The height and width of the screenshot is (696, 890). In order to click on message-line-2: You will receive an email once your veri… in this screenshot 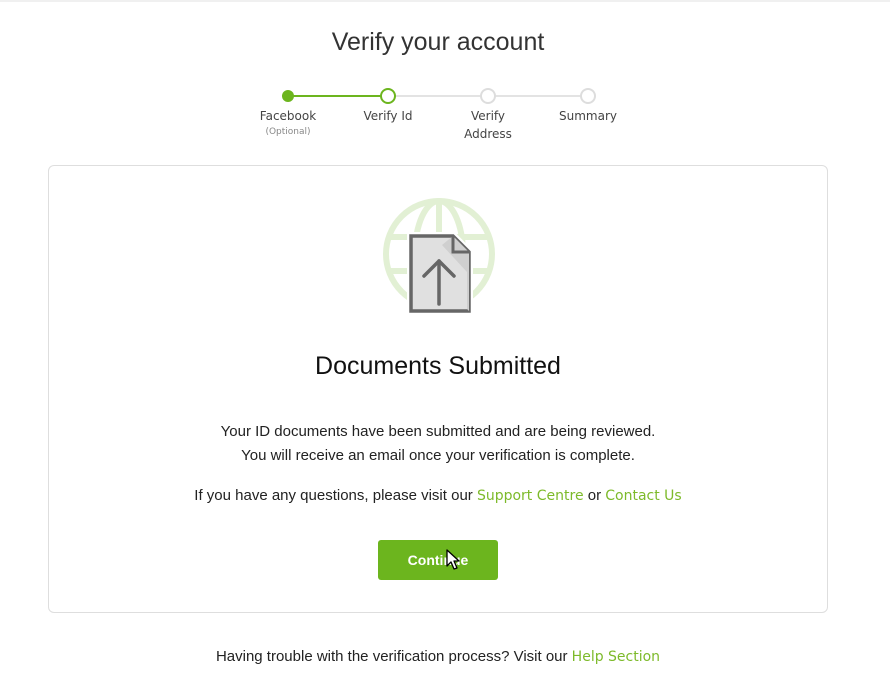, I will do `click(438, 455)`.